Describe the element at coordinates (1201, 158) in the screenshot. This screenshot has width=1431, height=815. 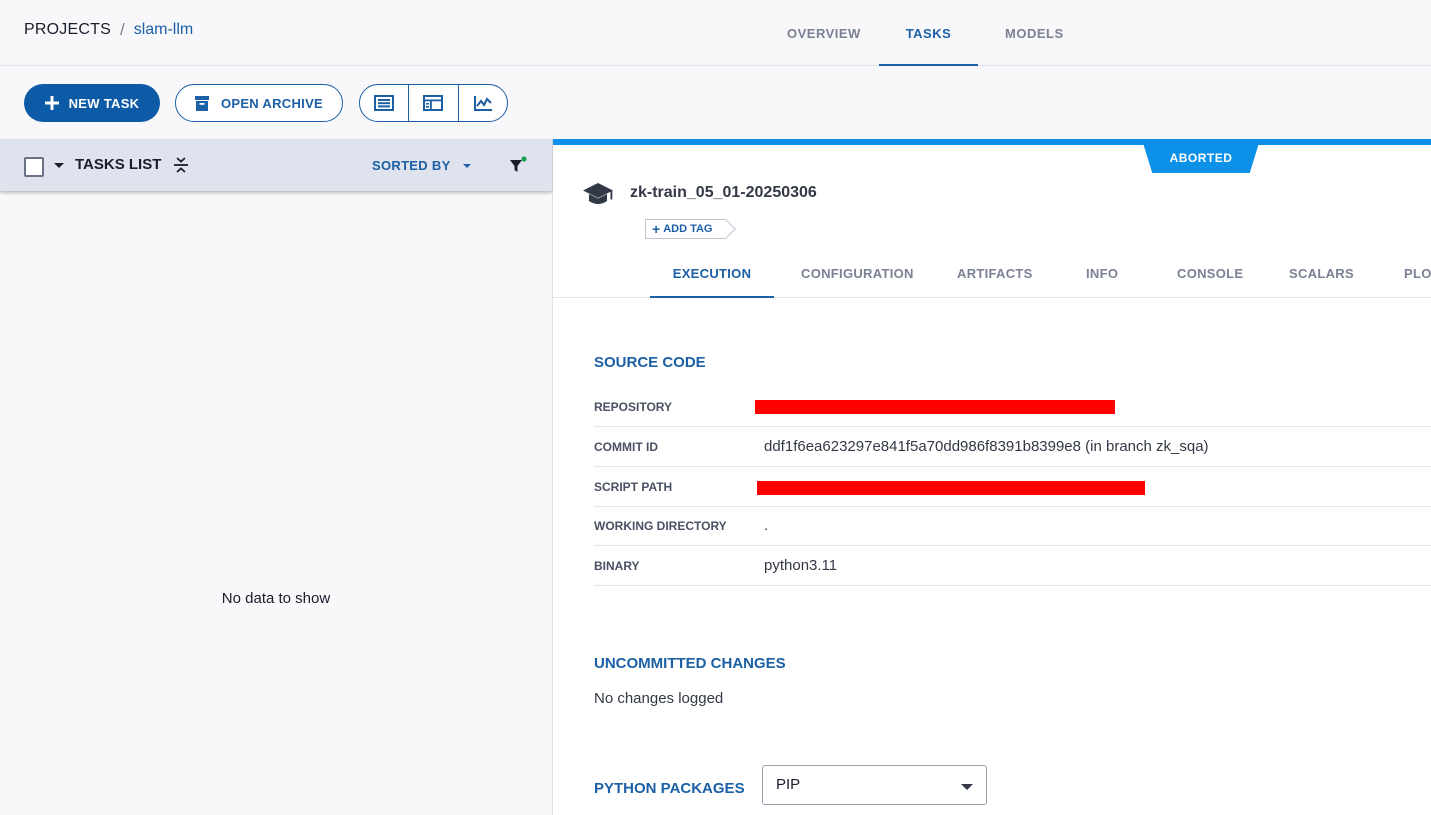
I see `status-badge: ABORTED` at that location.